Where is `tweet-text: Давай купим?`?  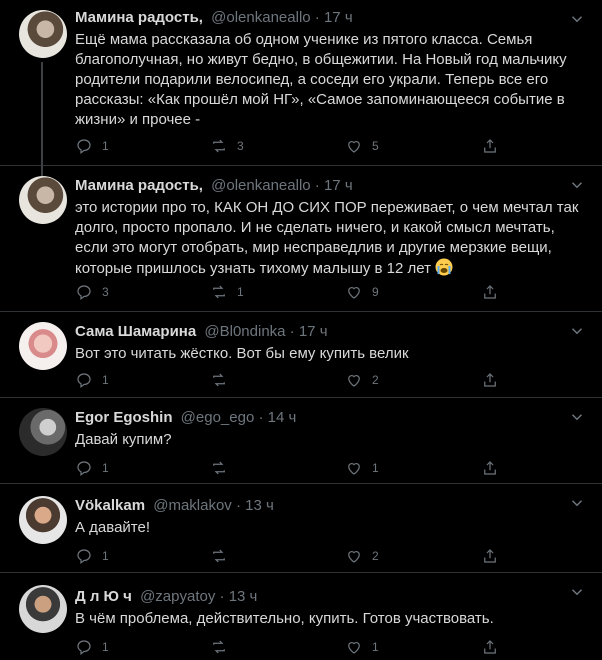 tweet-text: Давай купим? is located at coordinates (123, 439).